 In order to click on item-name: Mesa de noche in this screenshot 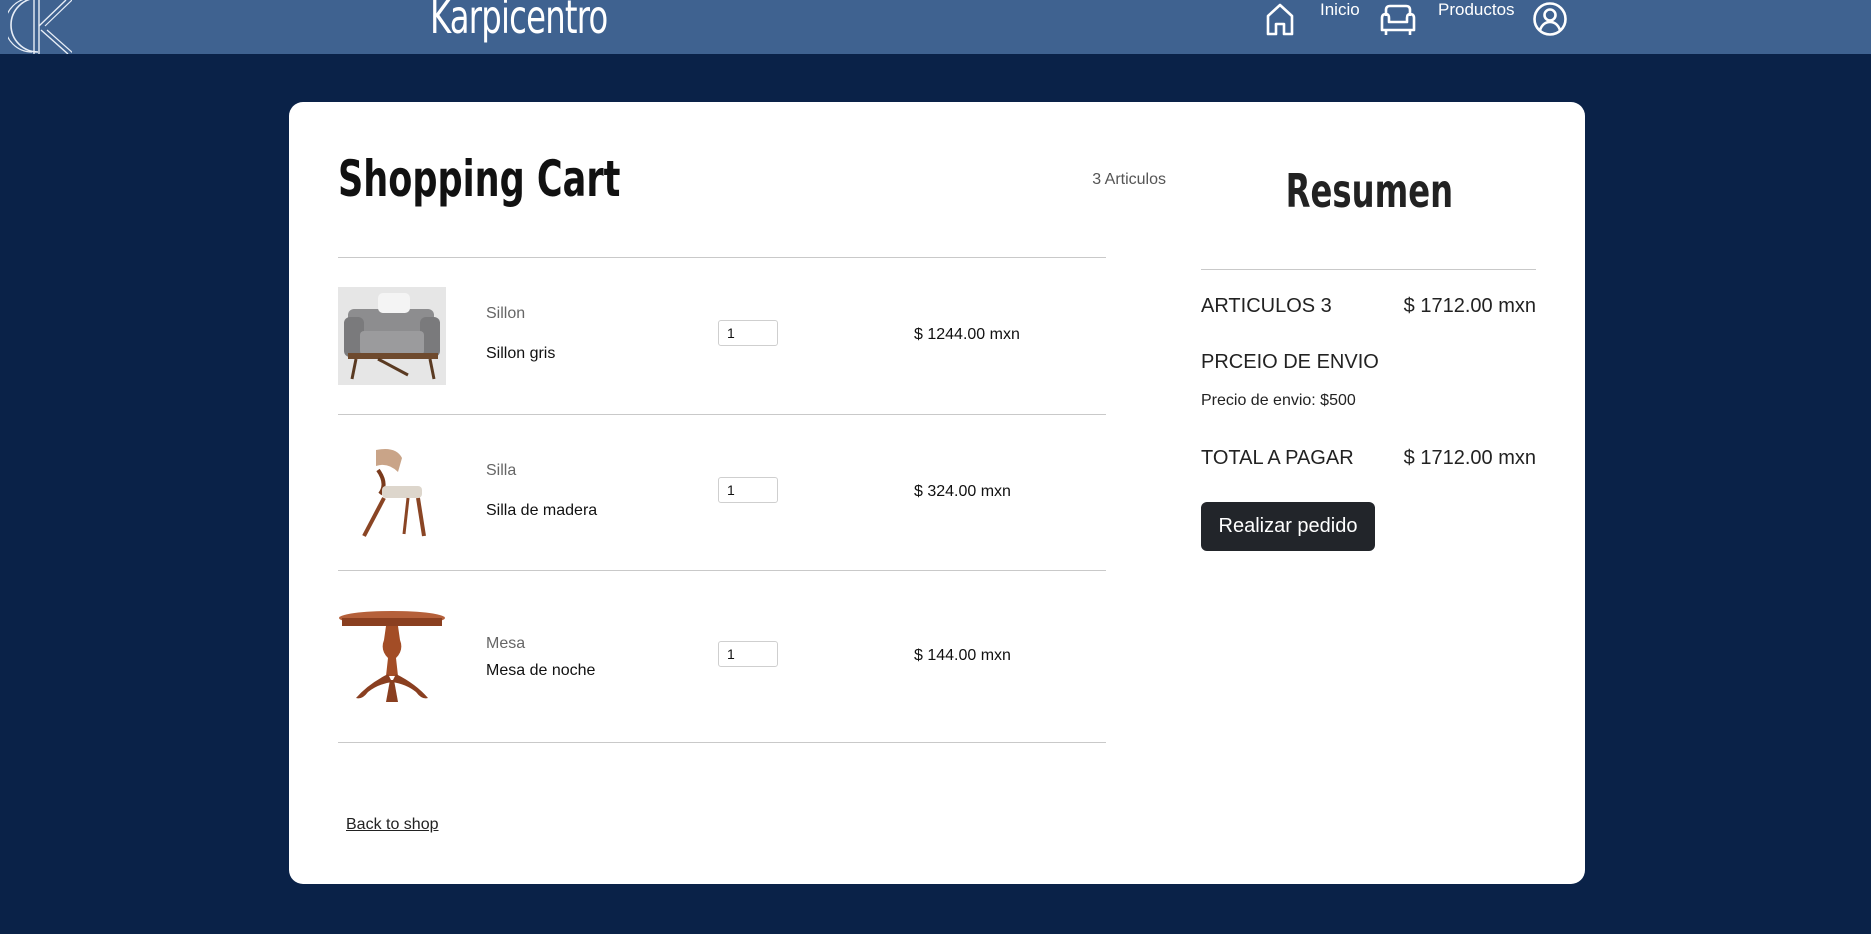, I will do `click(541, 670)`.